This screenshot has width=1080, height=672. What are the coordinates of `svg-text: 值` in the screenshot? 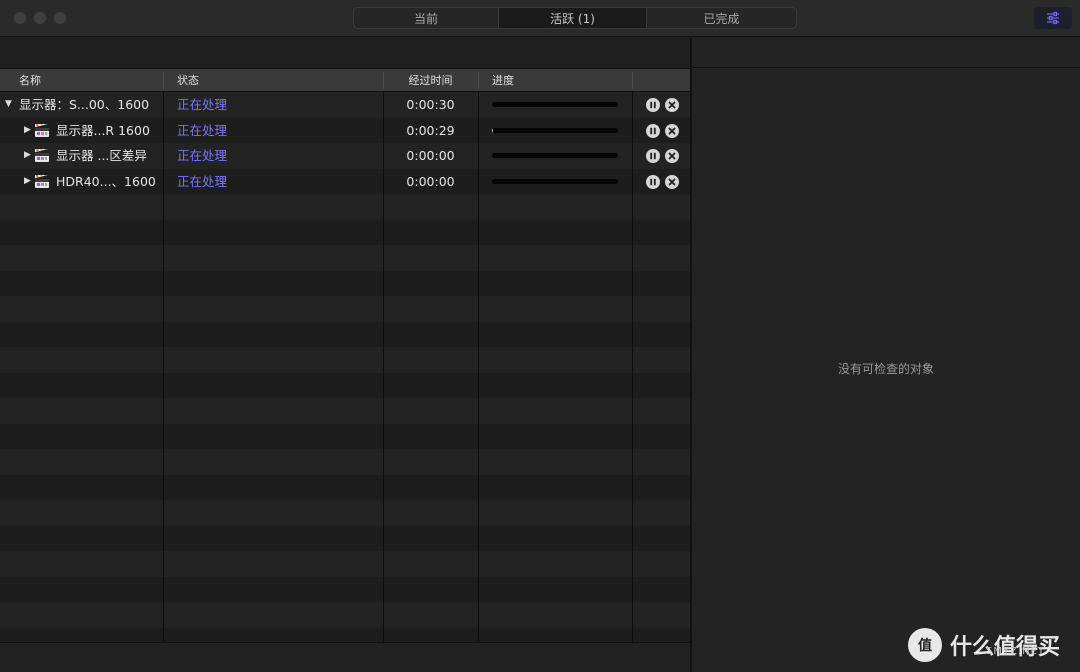 It's located at (925, 645).